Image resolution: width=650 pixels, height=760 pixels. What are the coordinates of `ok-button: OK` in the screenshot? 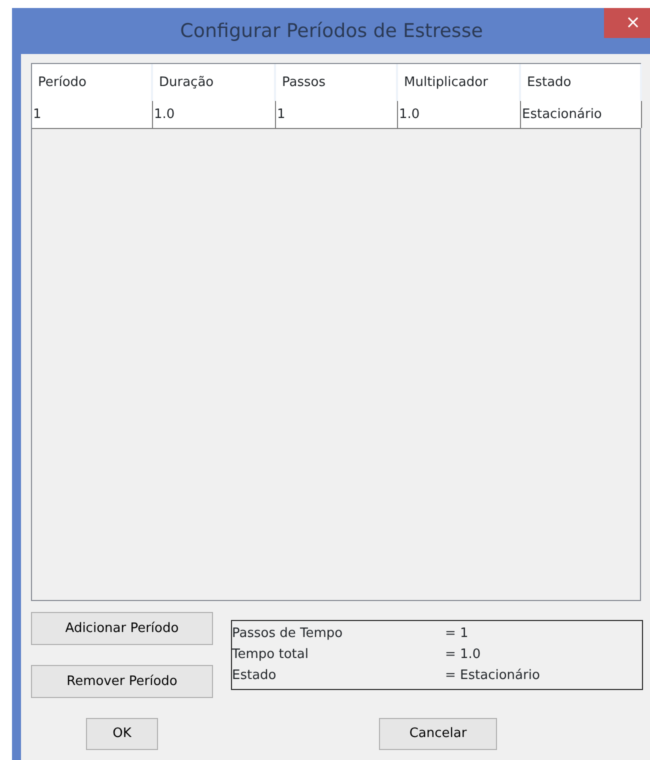 It's located at (122, 734).